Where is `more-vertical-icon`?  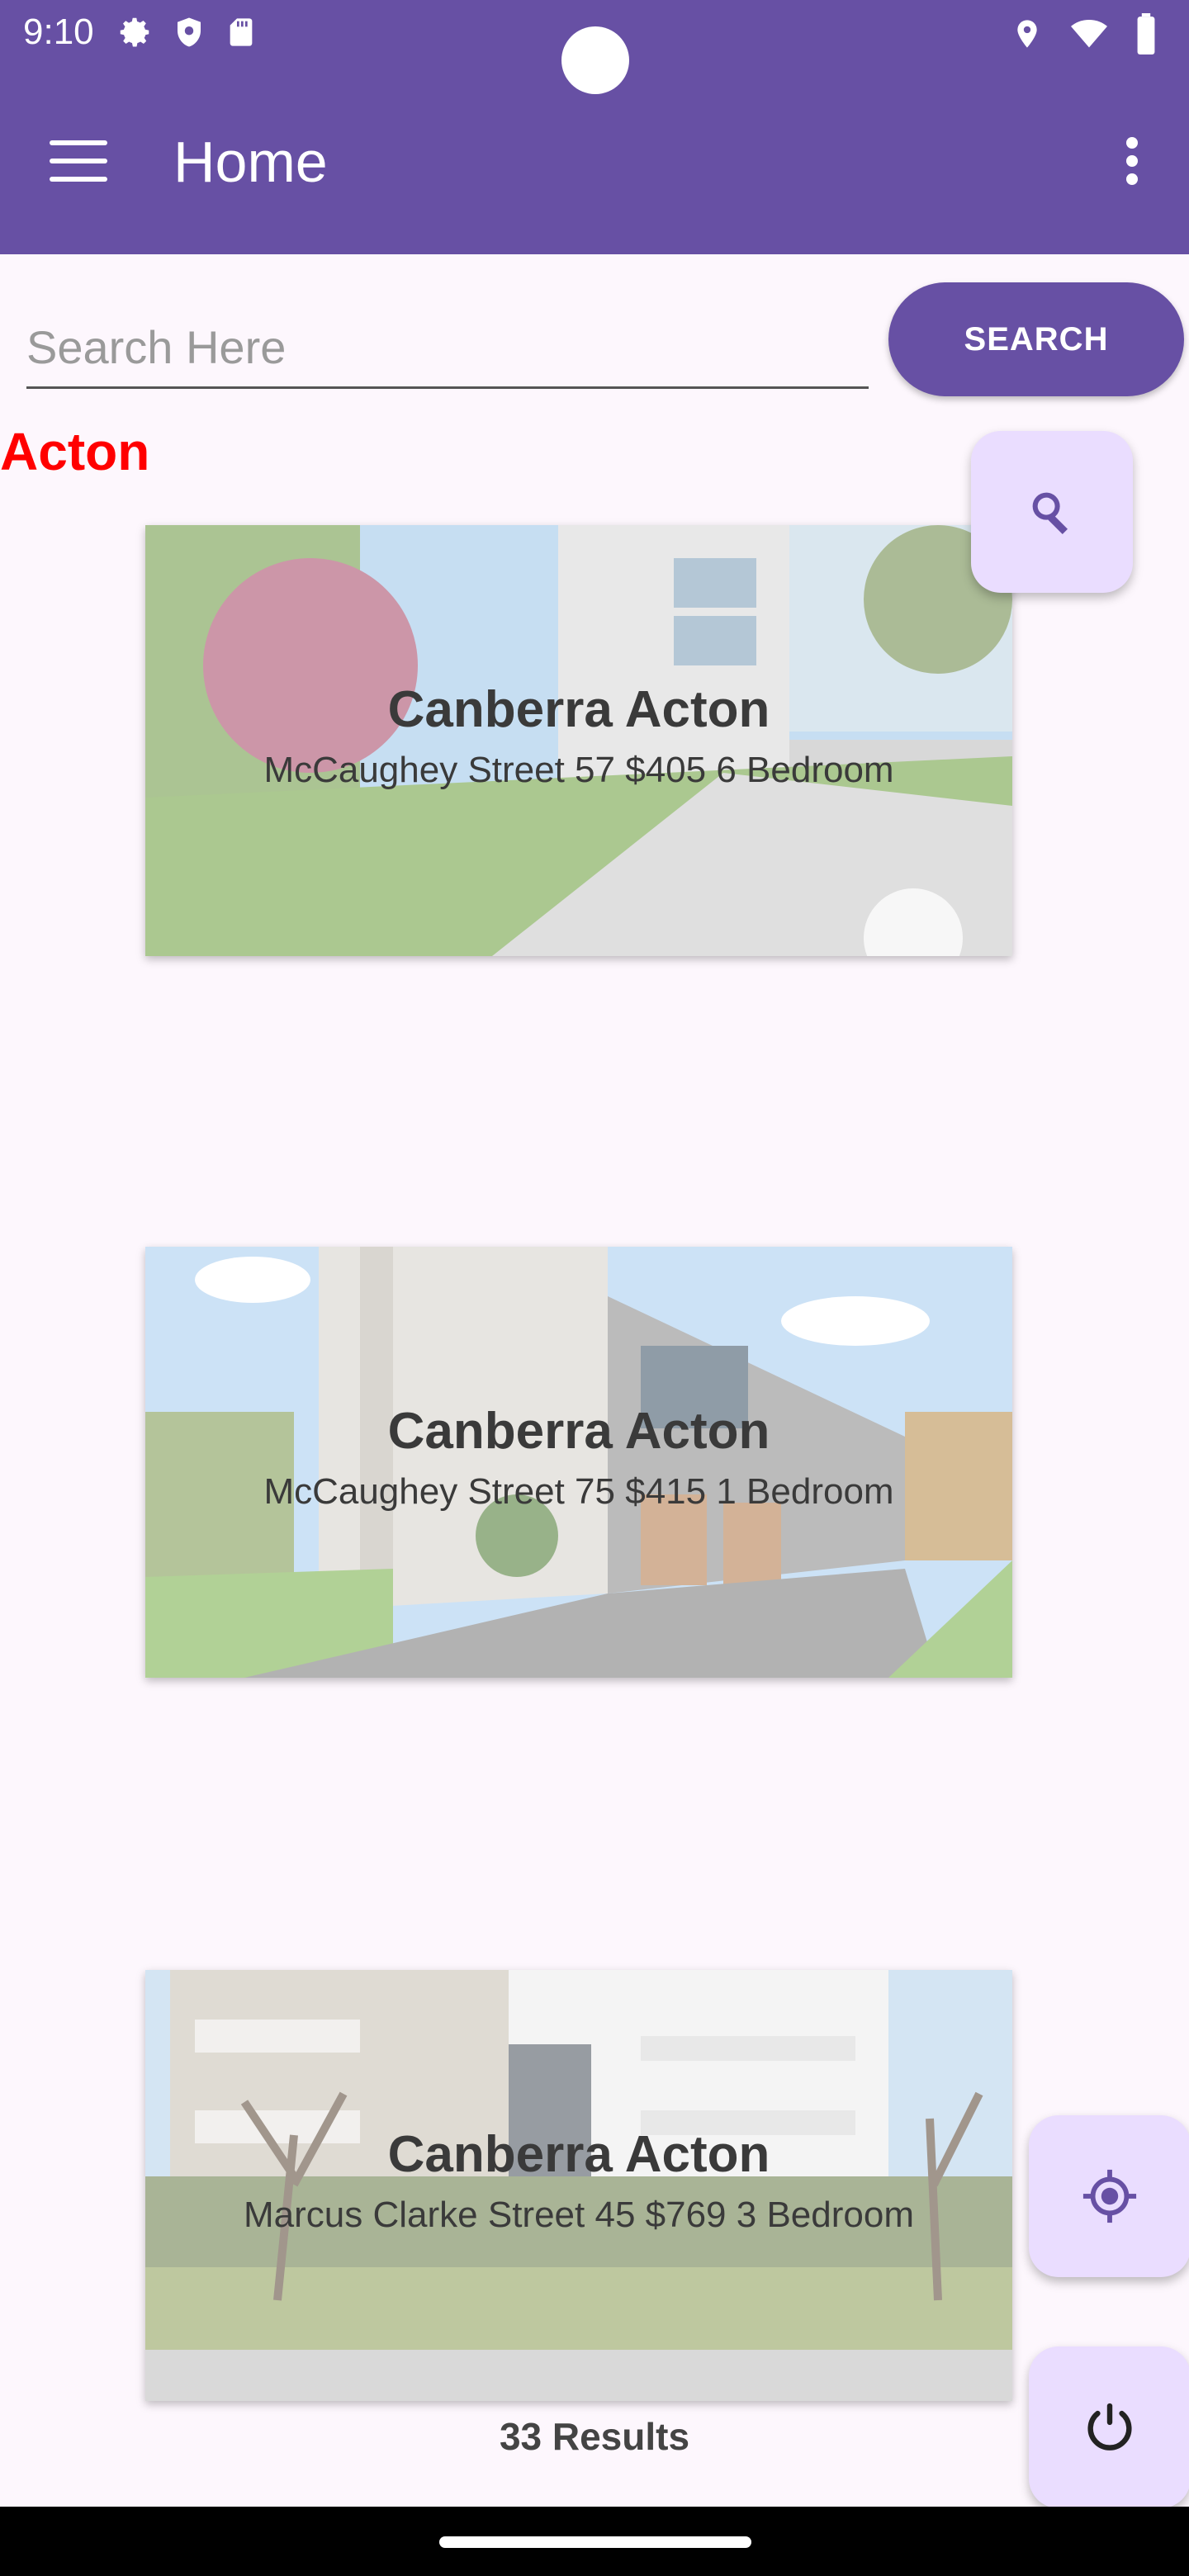
more-vertical-icon is located at coordinates (1132, 162).